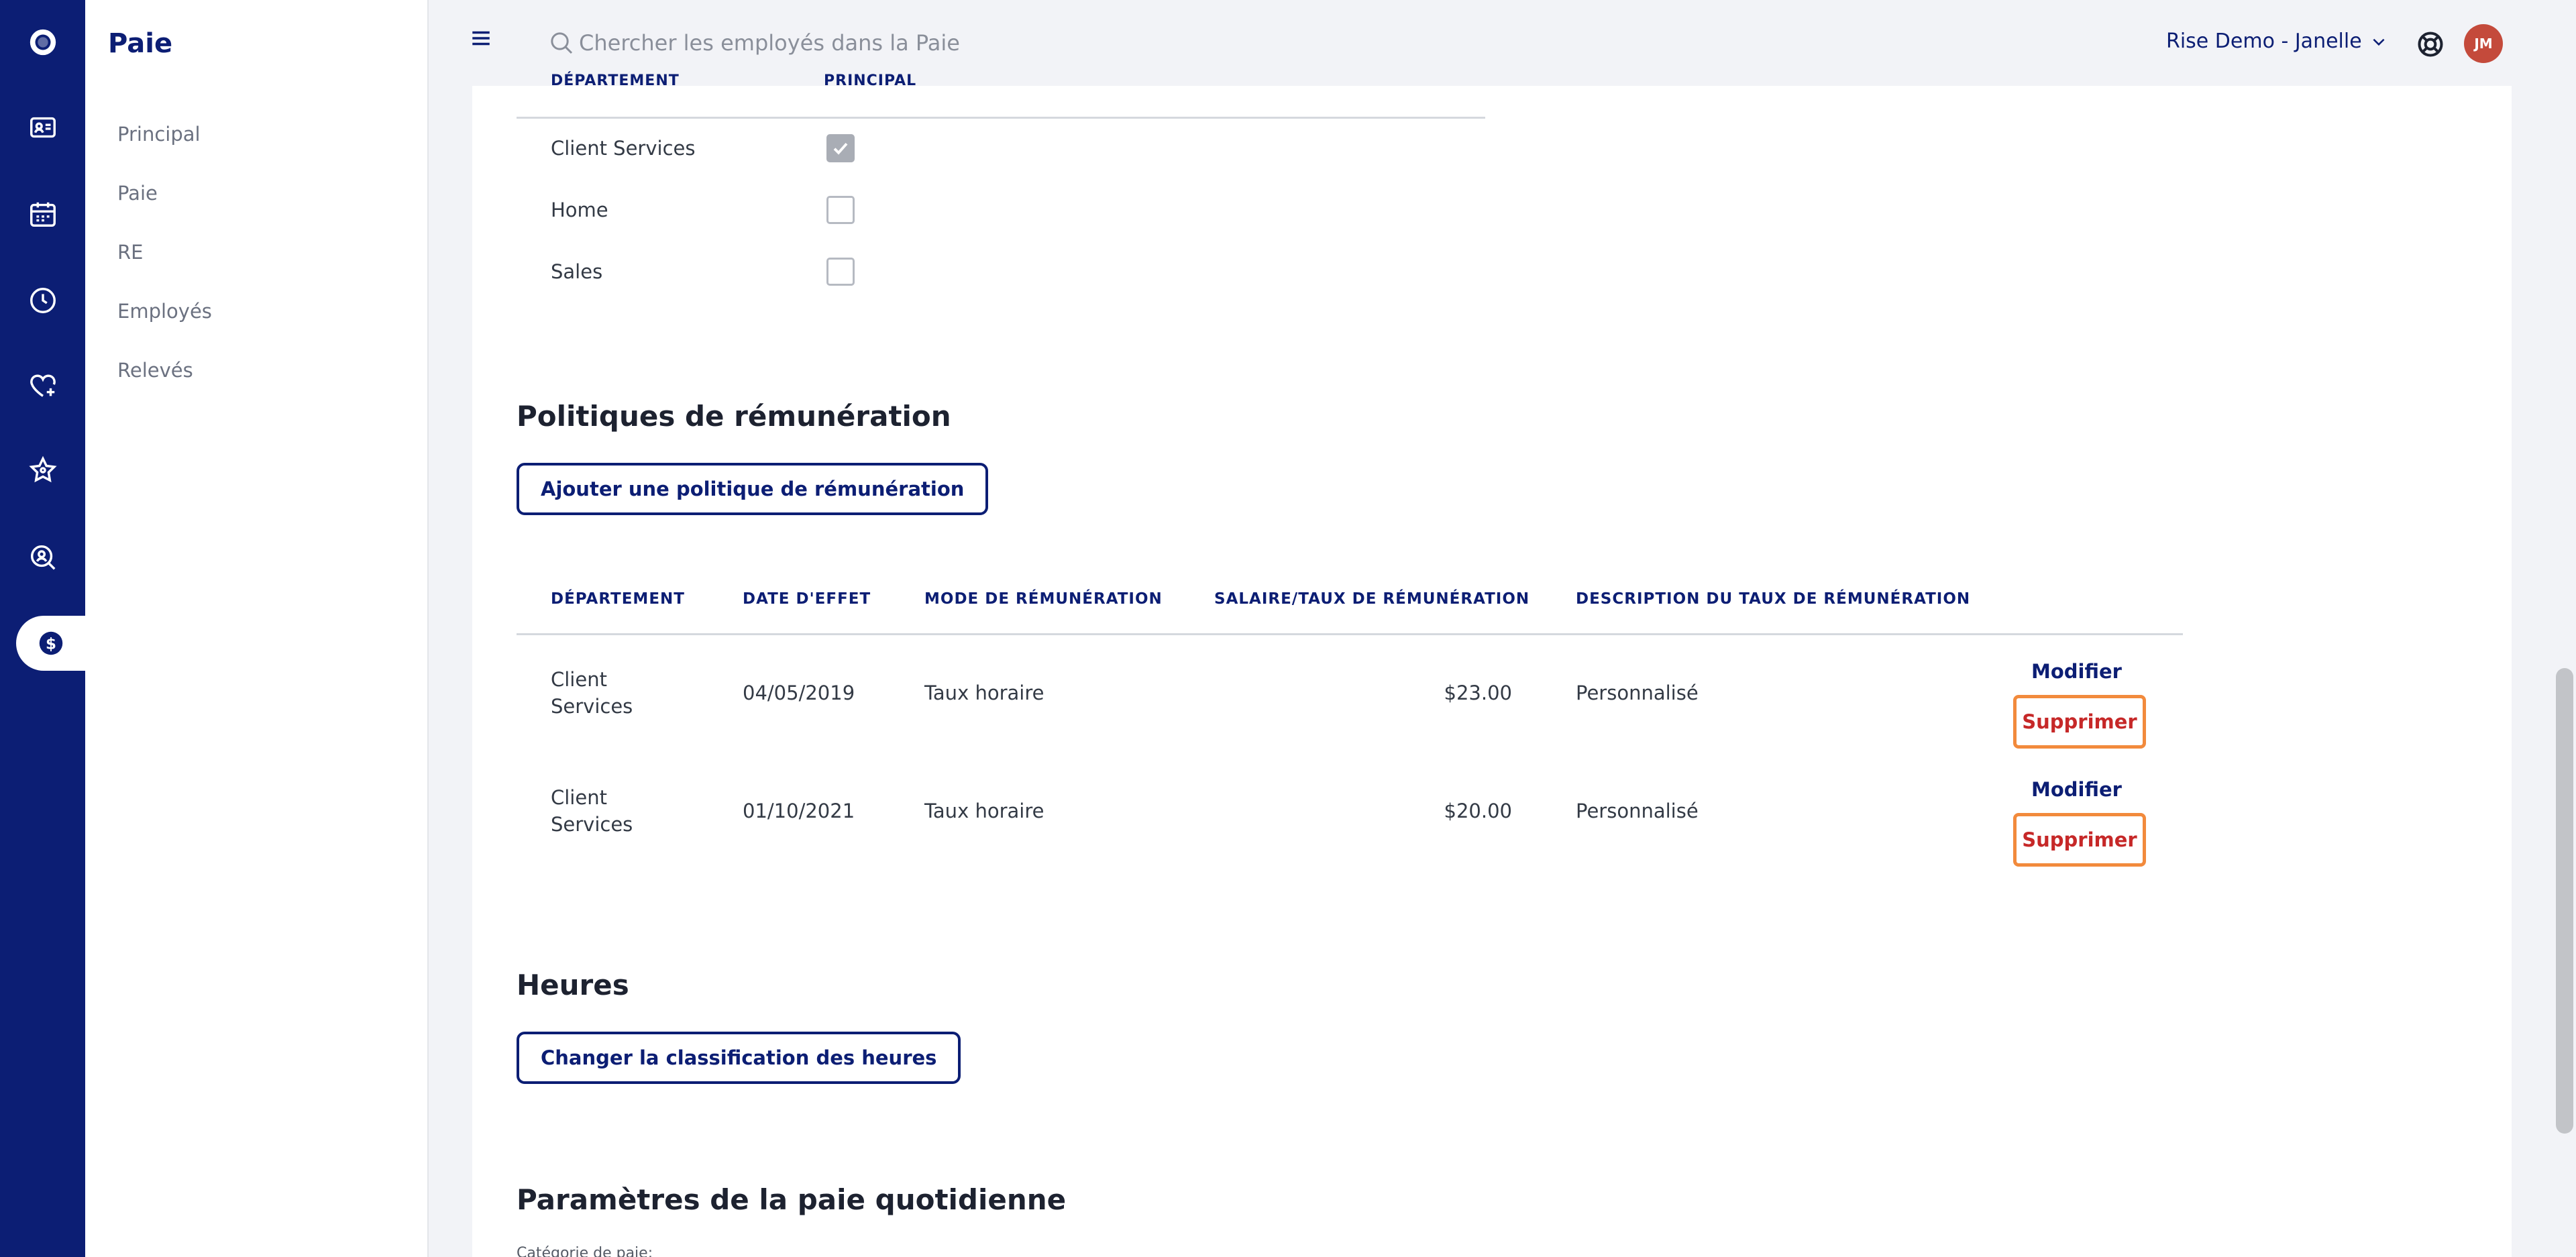 The height and width of the screenshot is (1257, 2576). What do you see at coordinates (1637, 692) in the screenshot?
I see `table-row-1-rate-description: Personnalisé` at bounding box center [1637, 692].